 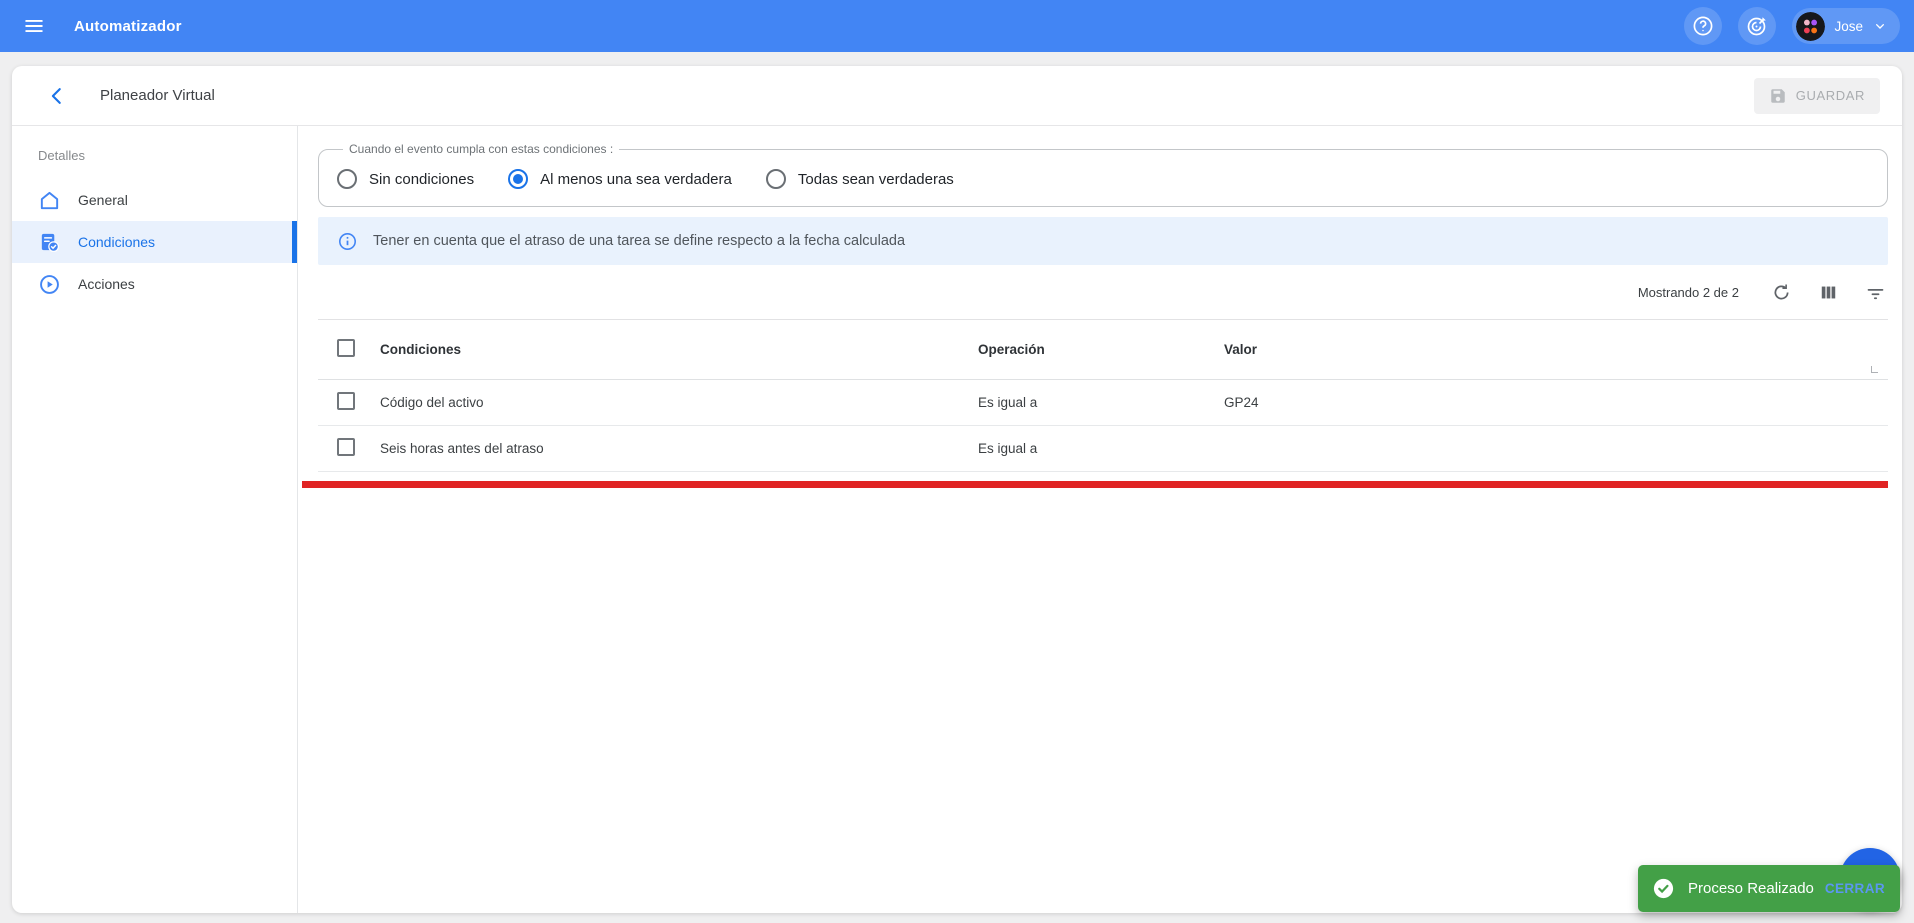 What do you see at coordinates (1663, 888) in the screenshot?
I see `check-circle-icon` at bounding box center [1663, 888].